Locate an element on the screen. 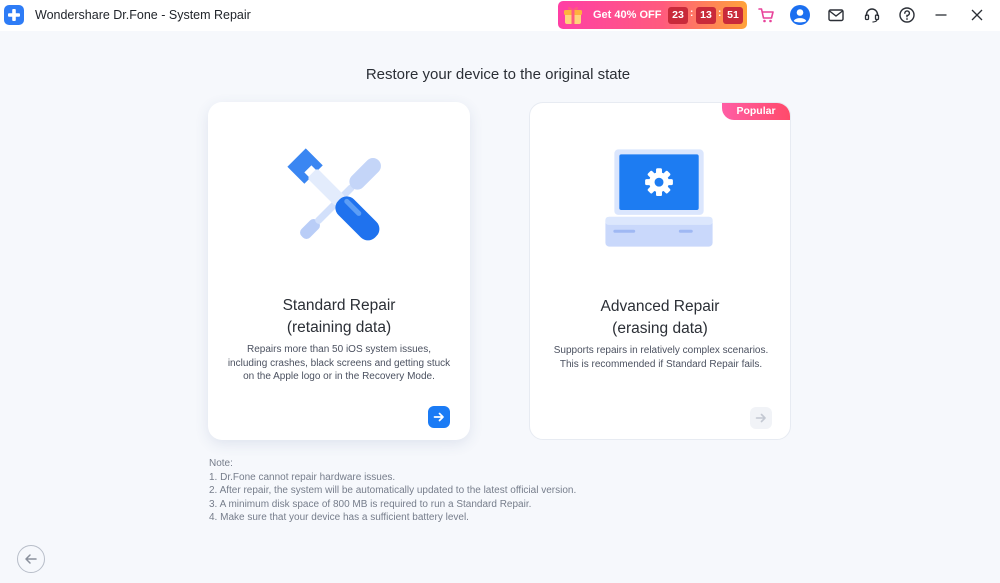 The height and width of the screenshot is (583, 1000). notes-label: Note: is located at coordinates (221, 463).